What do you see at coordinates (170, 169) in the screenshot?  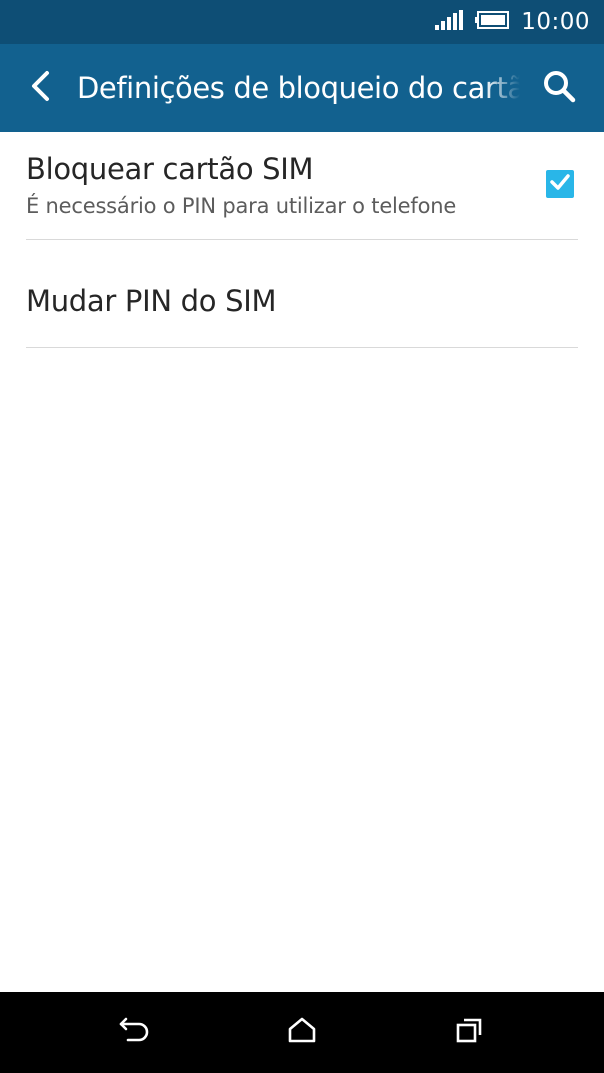 I see `lock-sim-card-title: Bloquear cartão SIM` at bounding box center [170, 169].